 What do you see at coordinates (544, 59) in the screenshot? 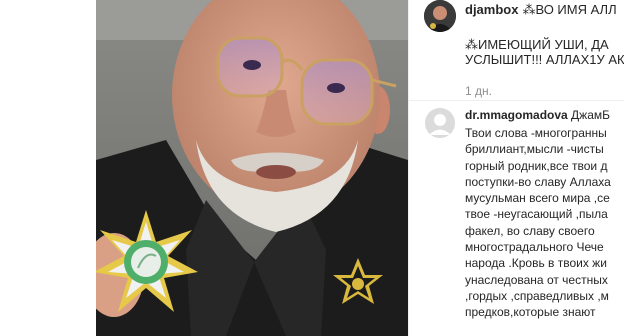
I see `caption-line: УСЛЫШИТ!!! АЛЛАХ1У АК` at bounding box center [544, 59].